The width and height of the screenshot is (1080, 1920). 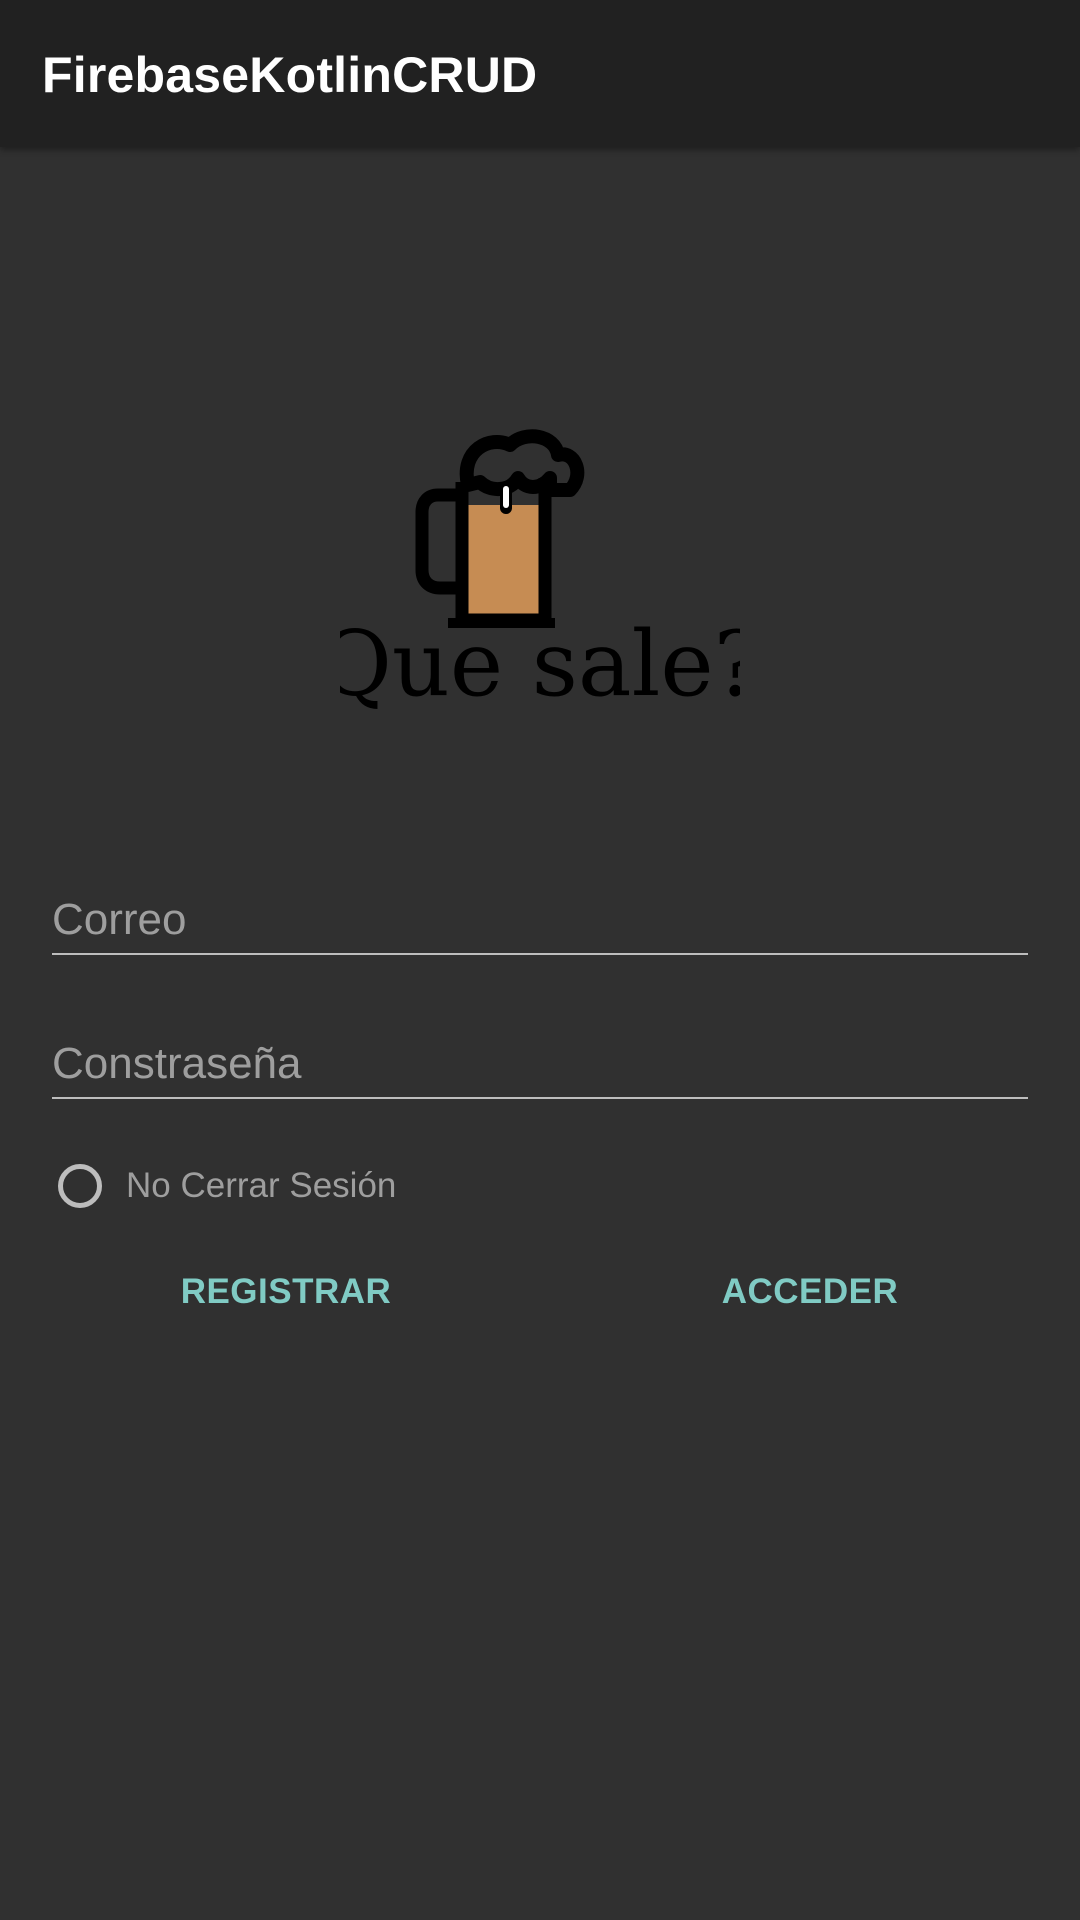 I want to click on keep-session-label: No Cerrar Sesión, so click(x=261, y=1185).